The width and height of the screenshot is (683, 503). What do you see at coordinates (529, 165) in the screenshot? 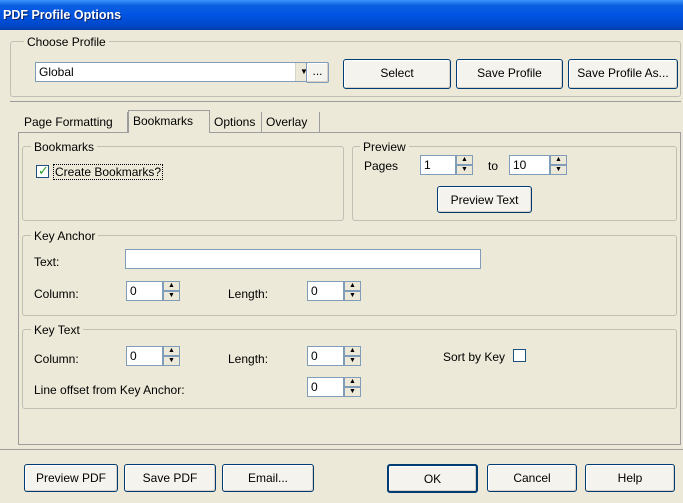
I see `pages-to-input: 10` at bounding box center [529, 165].